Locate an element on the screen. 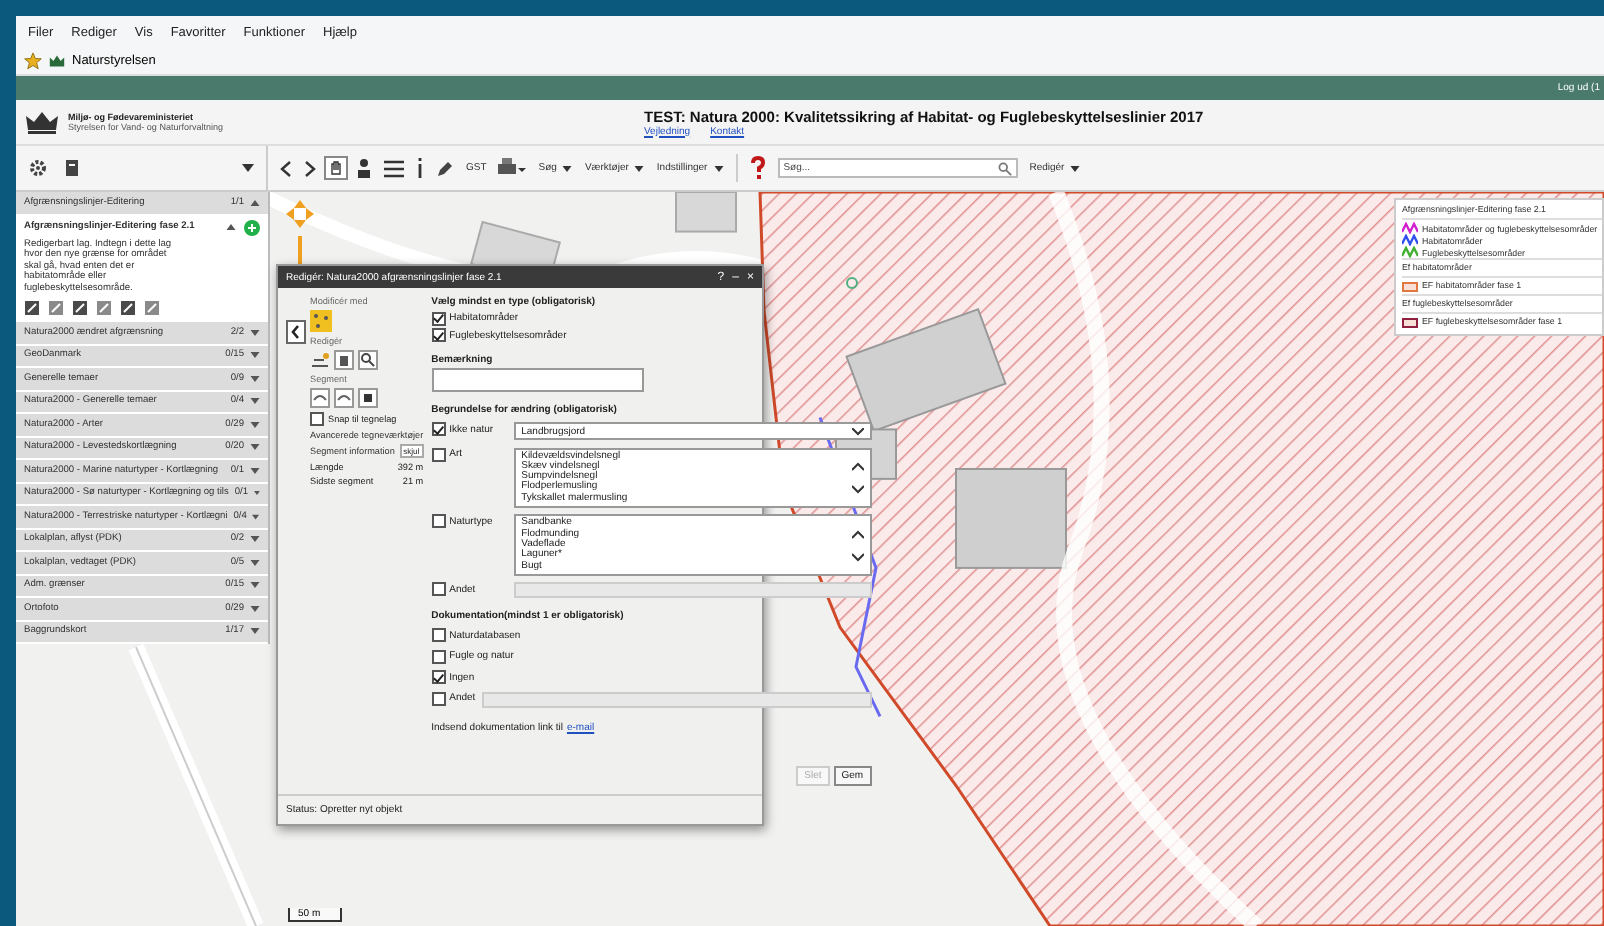 The image size is (1604, 926). forward-icon is located at coordinates (310, 168).